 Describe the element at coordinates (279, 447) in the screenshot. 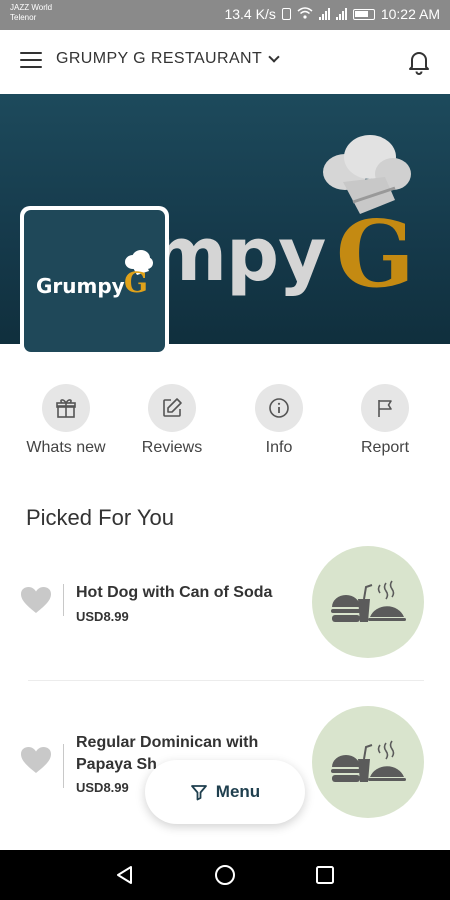

I see `info-label: Info` at that location.